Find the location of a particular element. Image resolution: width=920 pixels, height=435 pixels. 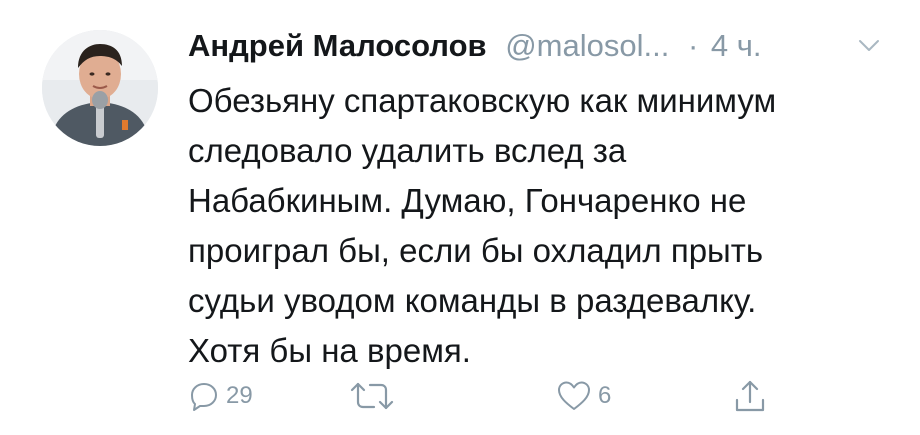

share-button is located at coordinates (750, 396).